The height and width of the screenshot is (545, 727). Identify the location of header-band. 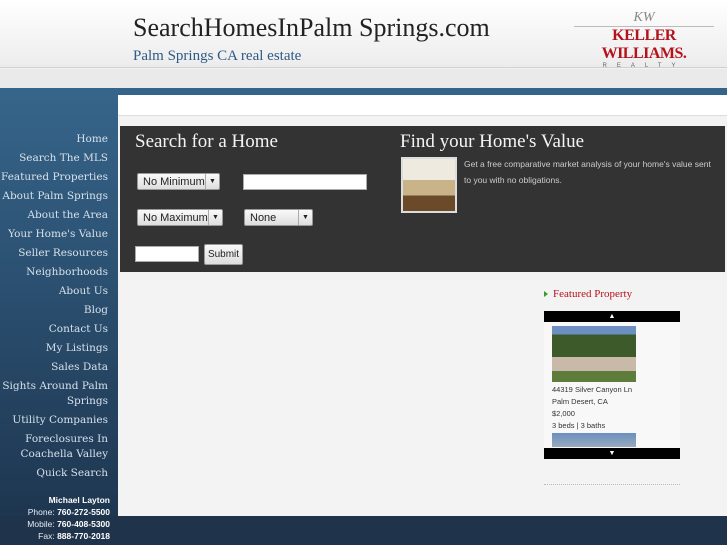
(363, 78).